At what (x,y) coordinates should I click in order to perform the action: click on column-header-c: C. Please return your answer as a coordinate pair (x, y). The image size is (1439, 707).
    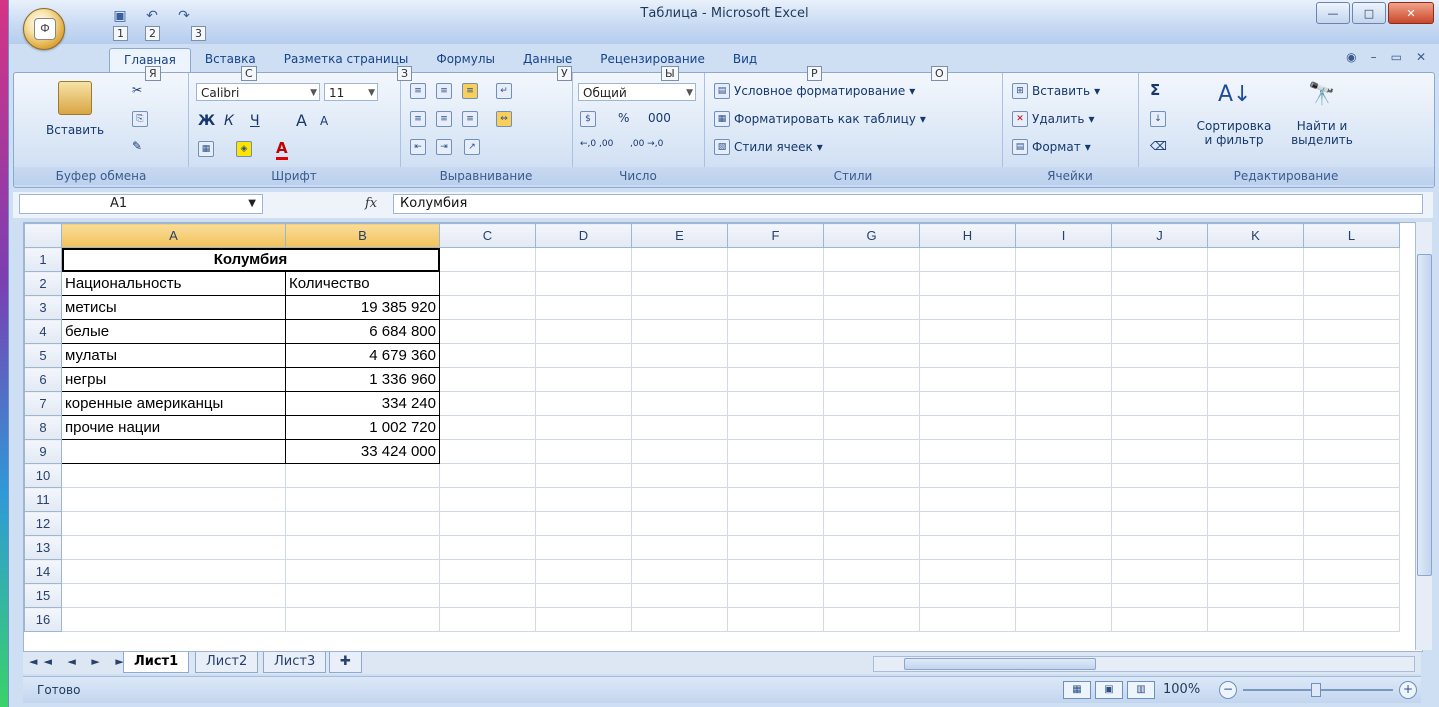
    Looking at the image, I should click on (487, 235).